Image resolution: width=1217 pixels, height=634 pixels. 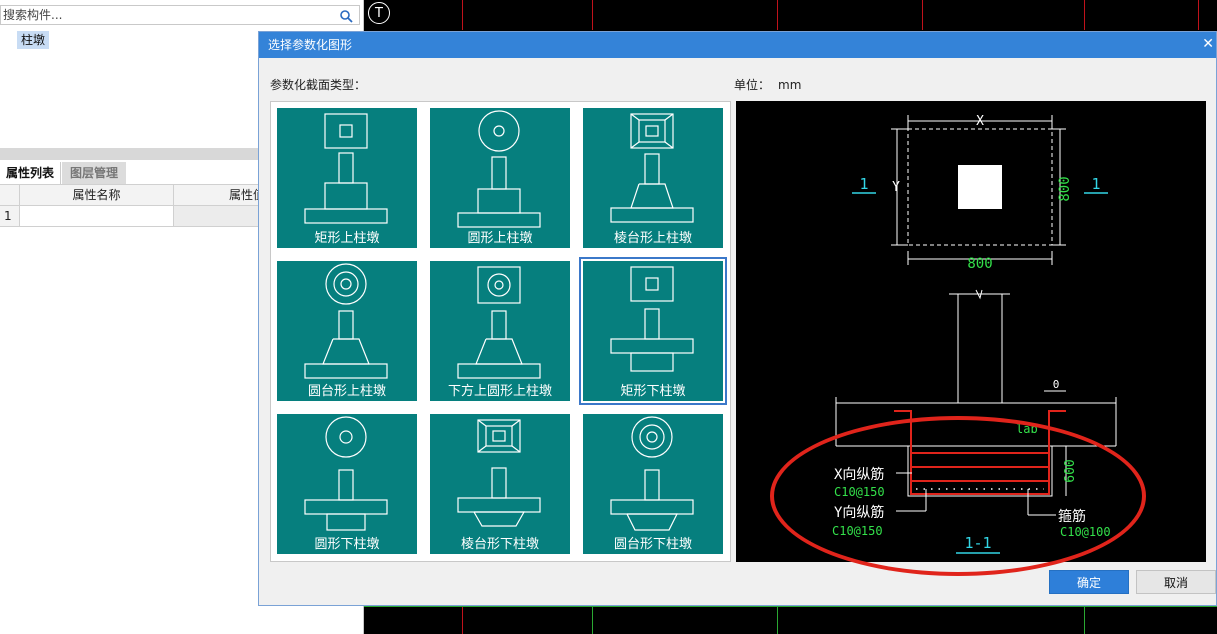 What do you see at coordinates (500, 484) in the screenshot?
I see `shape-tile-frustum-lower: 棱台形下柱墩` at bounding box center [500, 484].